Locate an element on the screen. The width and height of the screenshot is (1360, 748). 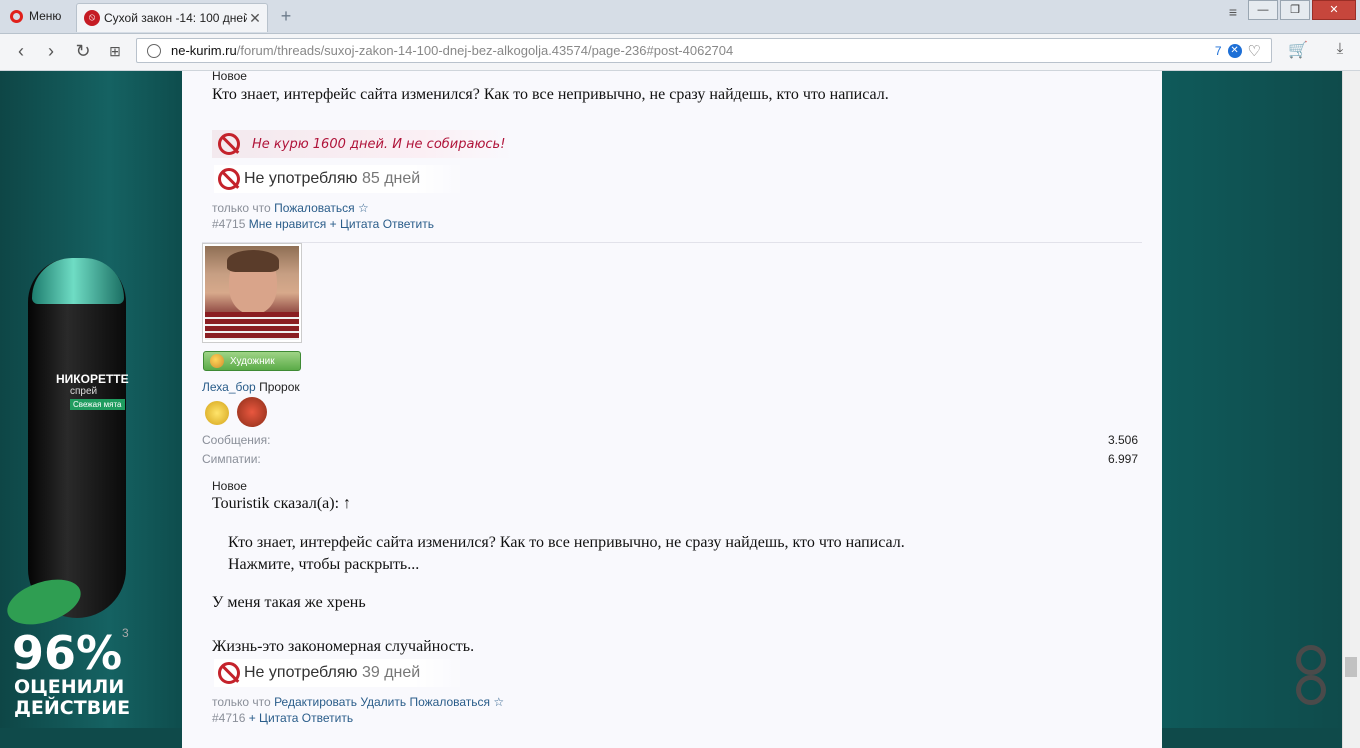
reload-icon: ↻ is located at coordinates (83, 51).